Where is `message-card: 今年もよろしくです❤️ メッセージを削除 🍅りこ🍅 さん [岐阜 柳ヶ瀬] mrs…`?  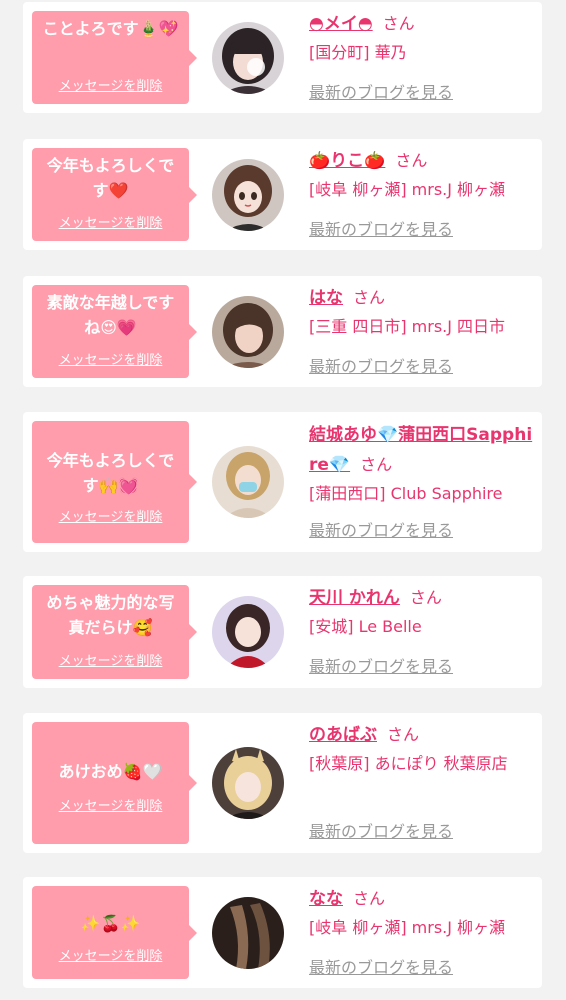 message-card: 今年もよろしくです❤️ メッセージを削除 🍅りこ🍅 さん [岐阜 柳ヶ瀬] mrs… is located at coordinates (282, 194).